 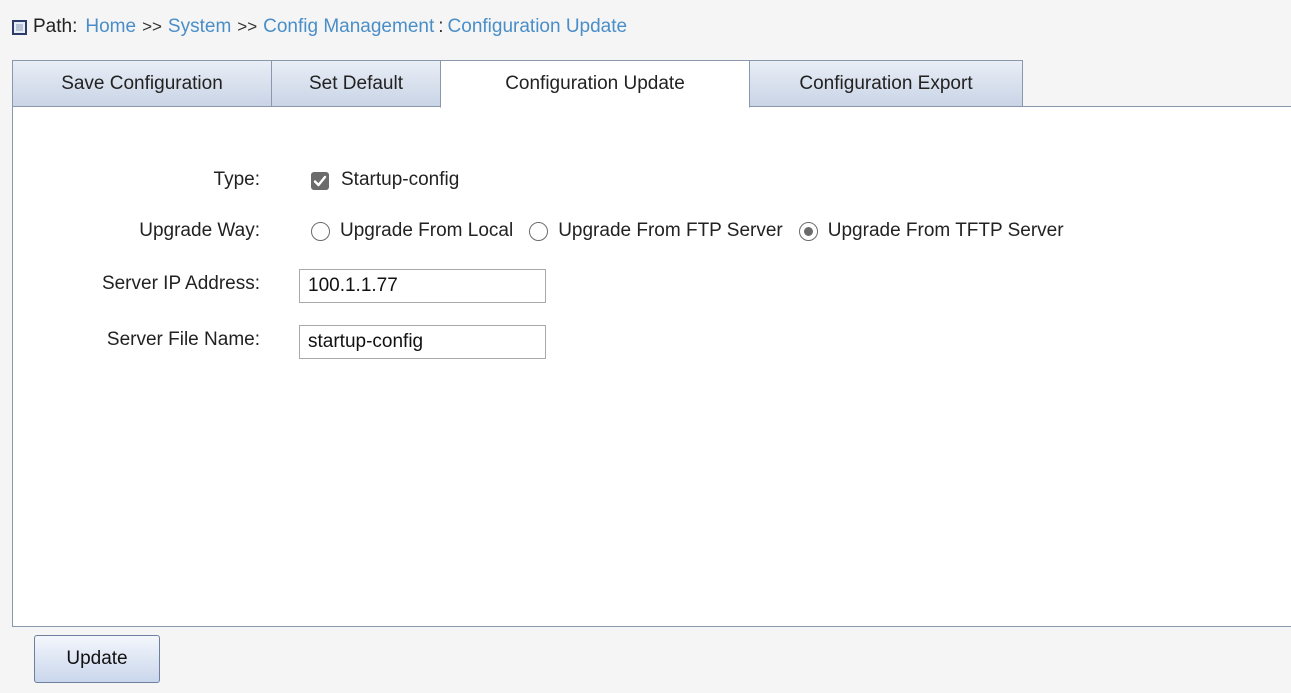 I want to click on server-ip-input, so click(x=422, y=286).